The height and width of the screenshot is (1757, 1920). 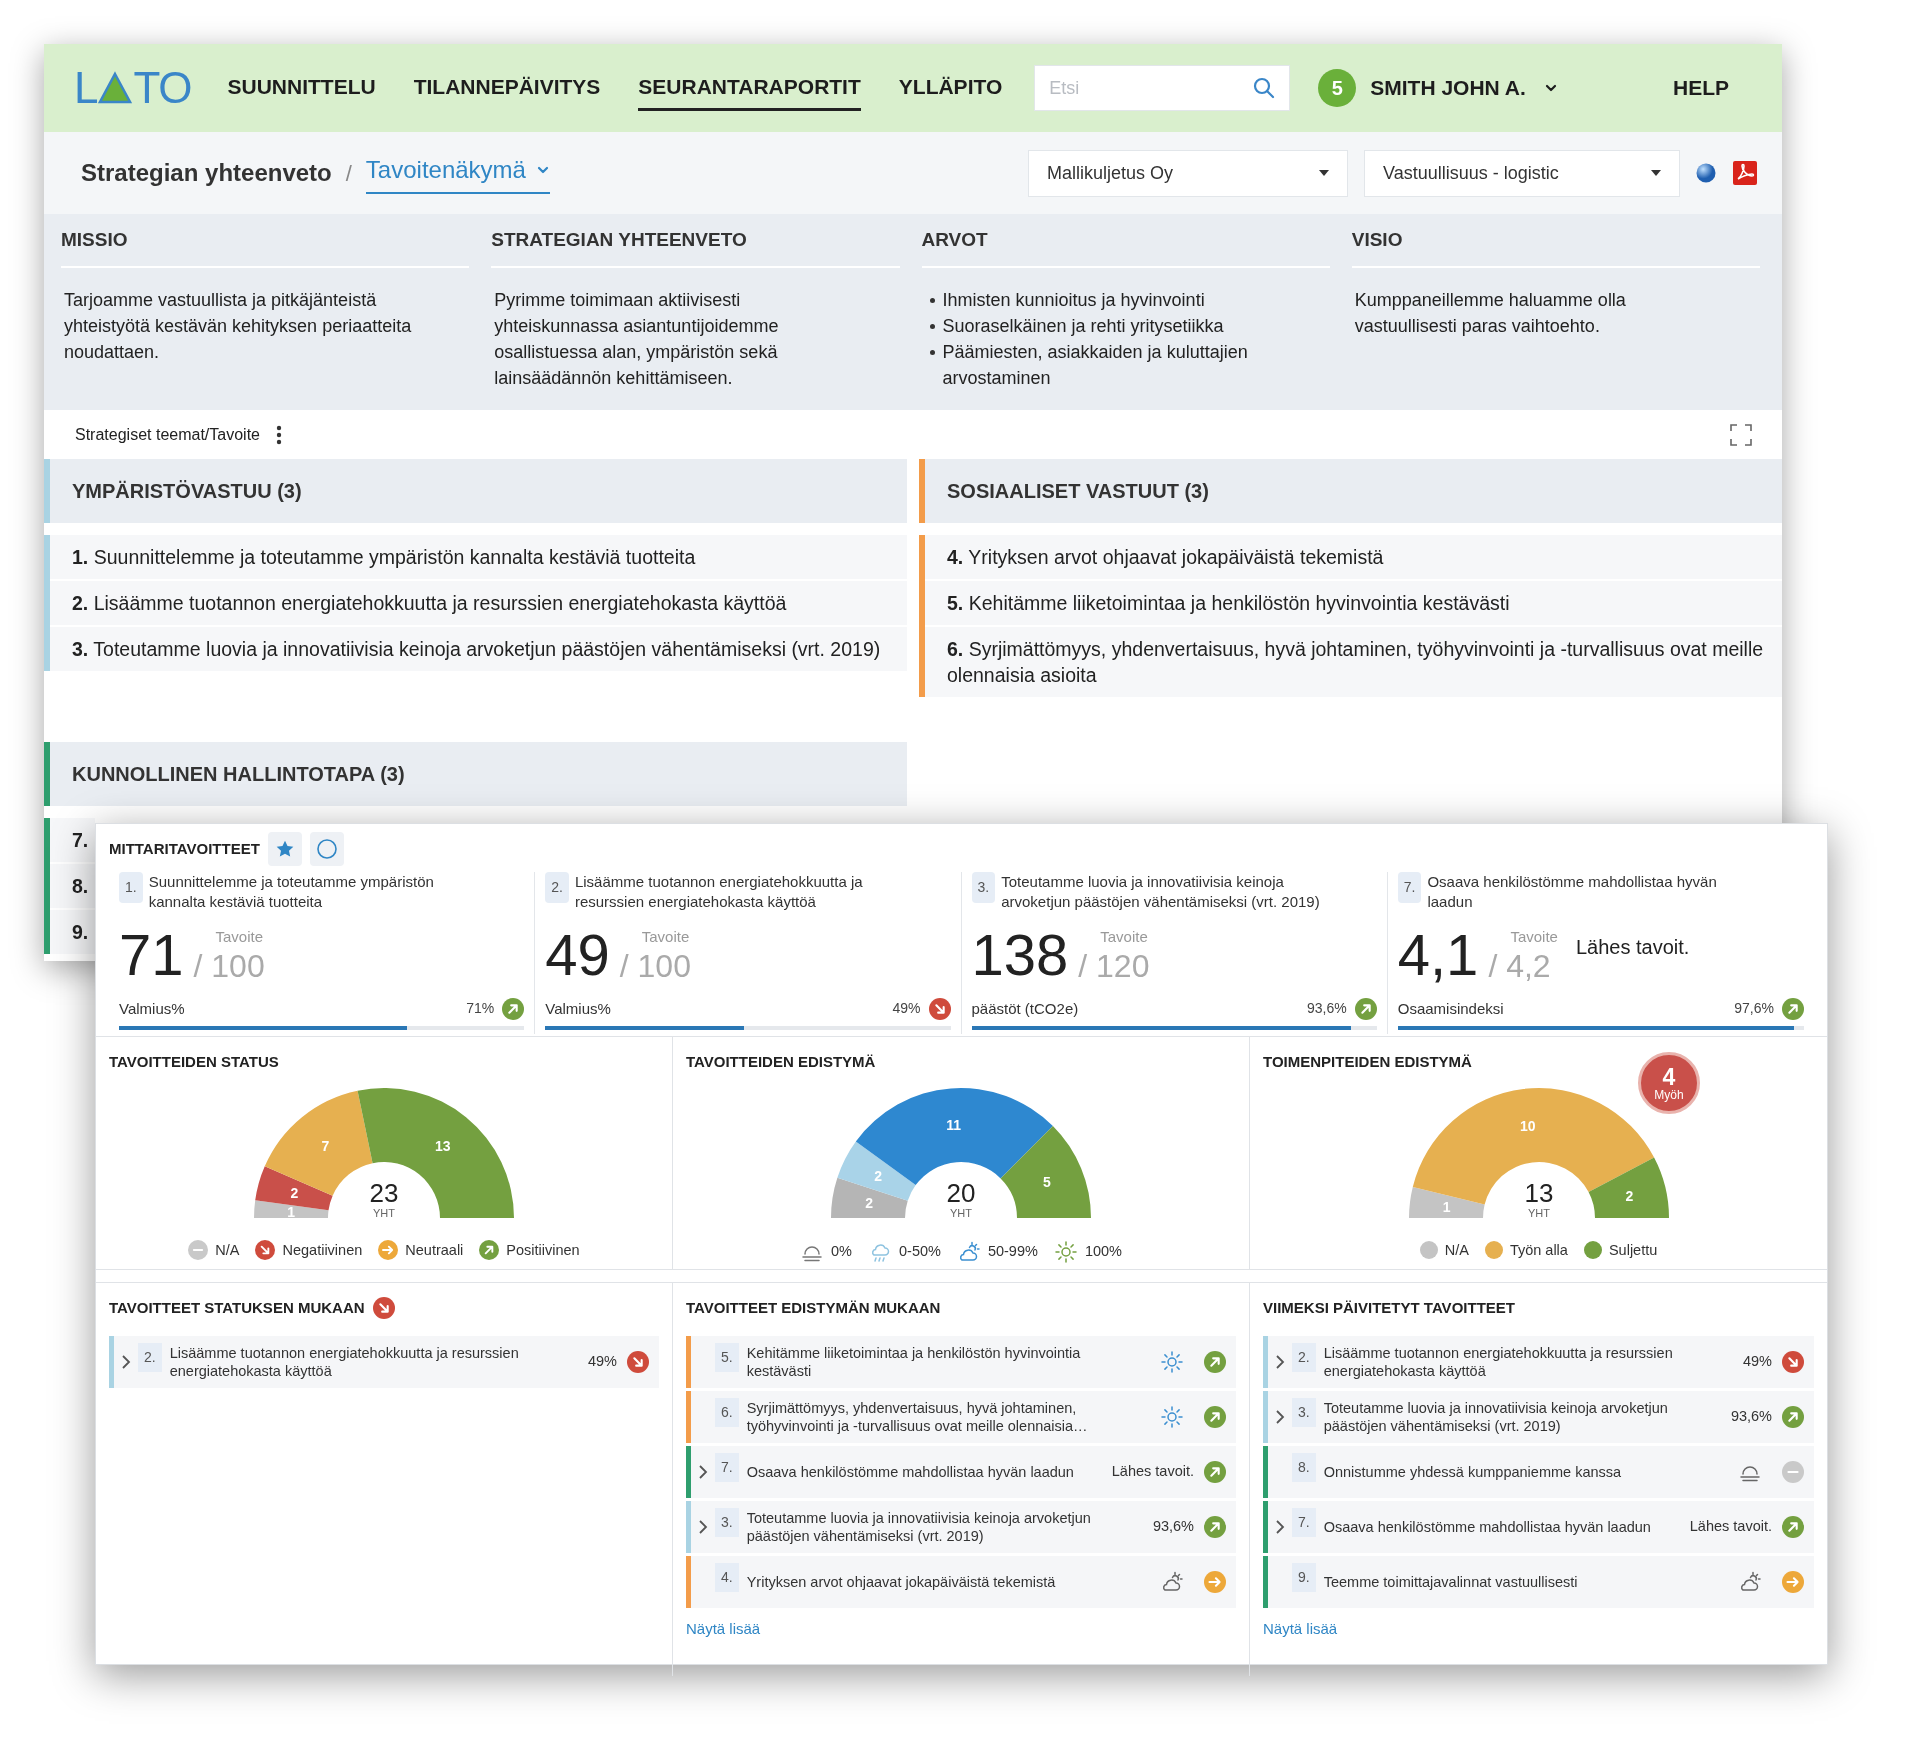 What do you see at coordinates (507, 88) in the screenshot?
I see `nav-tab: TILANNEPÄIVITYS` at bounding box center [507, 88].